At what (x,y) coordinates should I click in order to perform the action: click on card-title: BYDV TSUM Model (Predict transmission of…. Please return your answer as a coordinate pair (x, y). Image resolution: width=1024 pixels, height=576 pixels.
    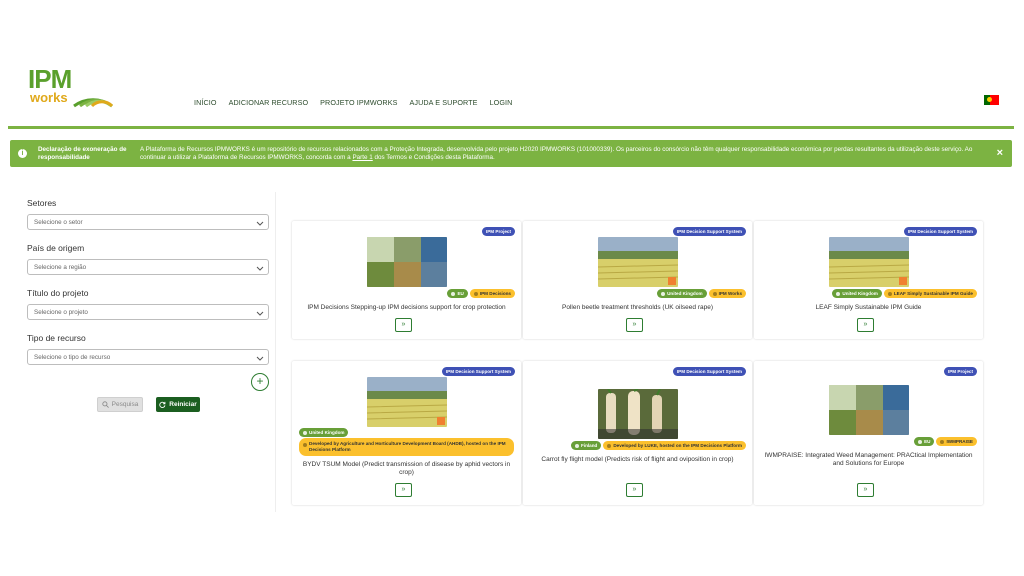
    Looking at the image, I should click on (406, 469).